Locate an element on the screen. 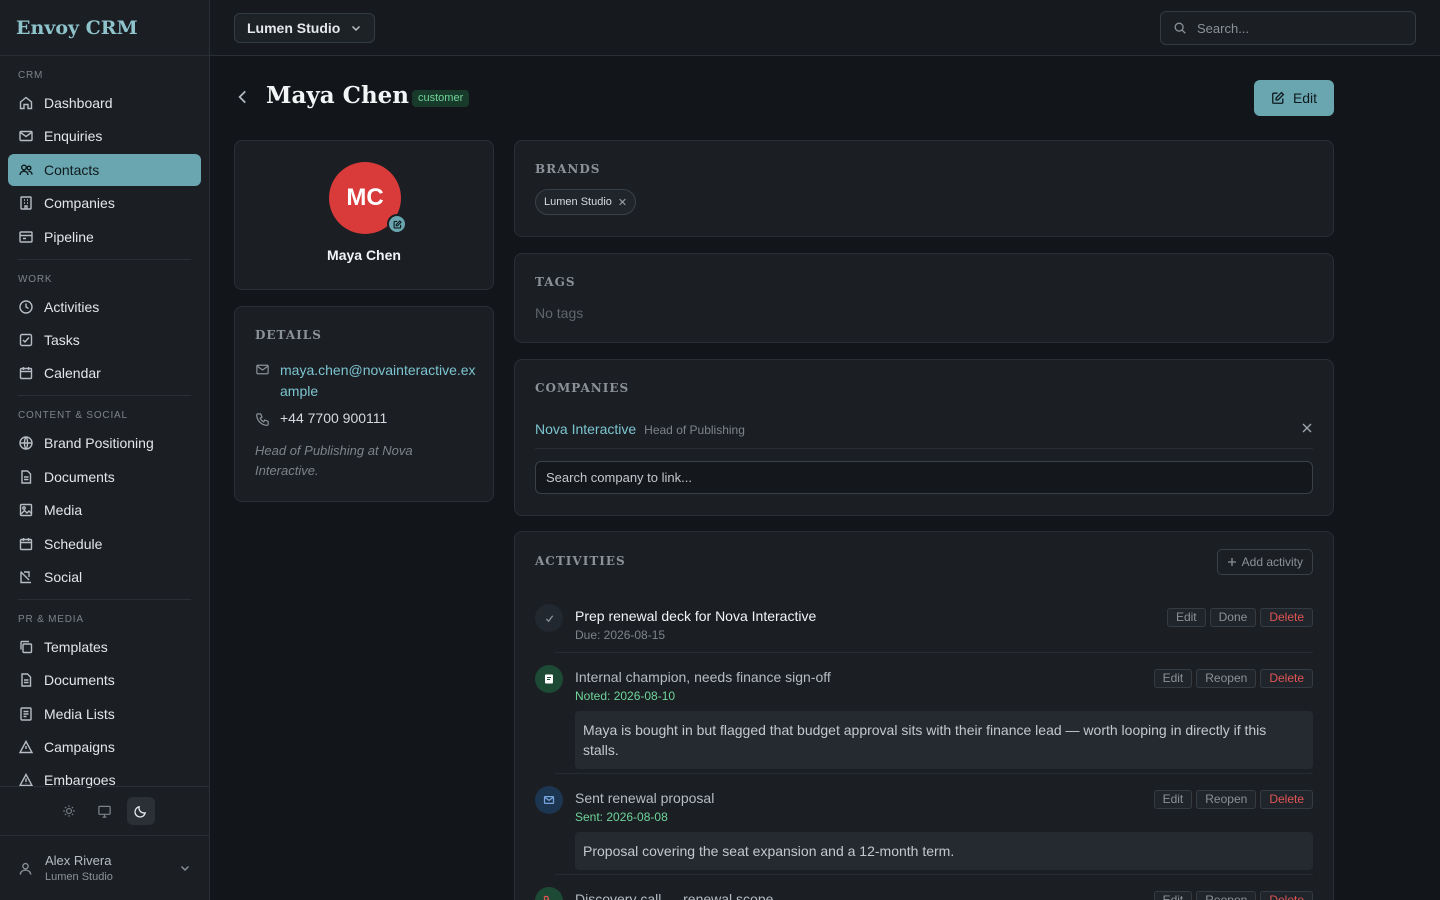 The width and height of the screenshot is (1440, 900). sidebar-item-campaigns: Campaigns is located at coordinates (104, 747).